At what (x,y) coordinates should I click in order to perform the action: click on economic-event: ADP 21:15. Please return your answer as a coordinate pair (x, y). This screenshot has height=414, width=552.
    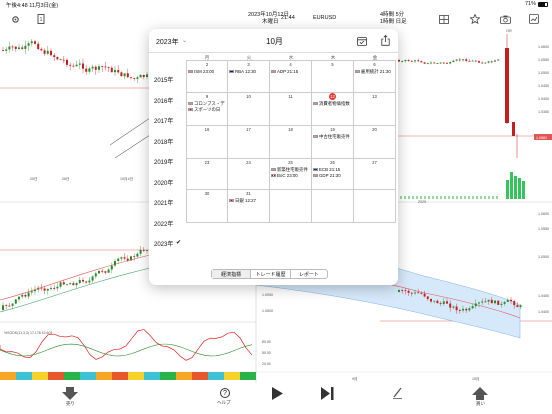
    Looking at the image, I should click on (284, 71).